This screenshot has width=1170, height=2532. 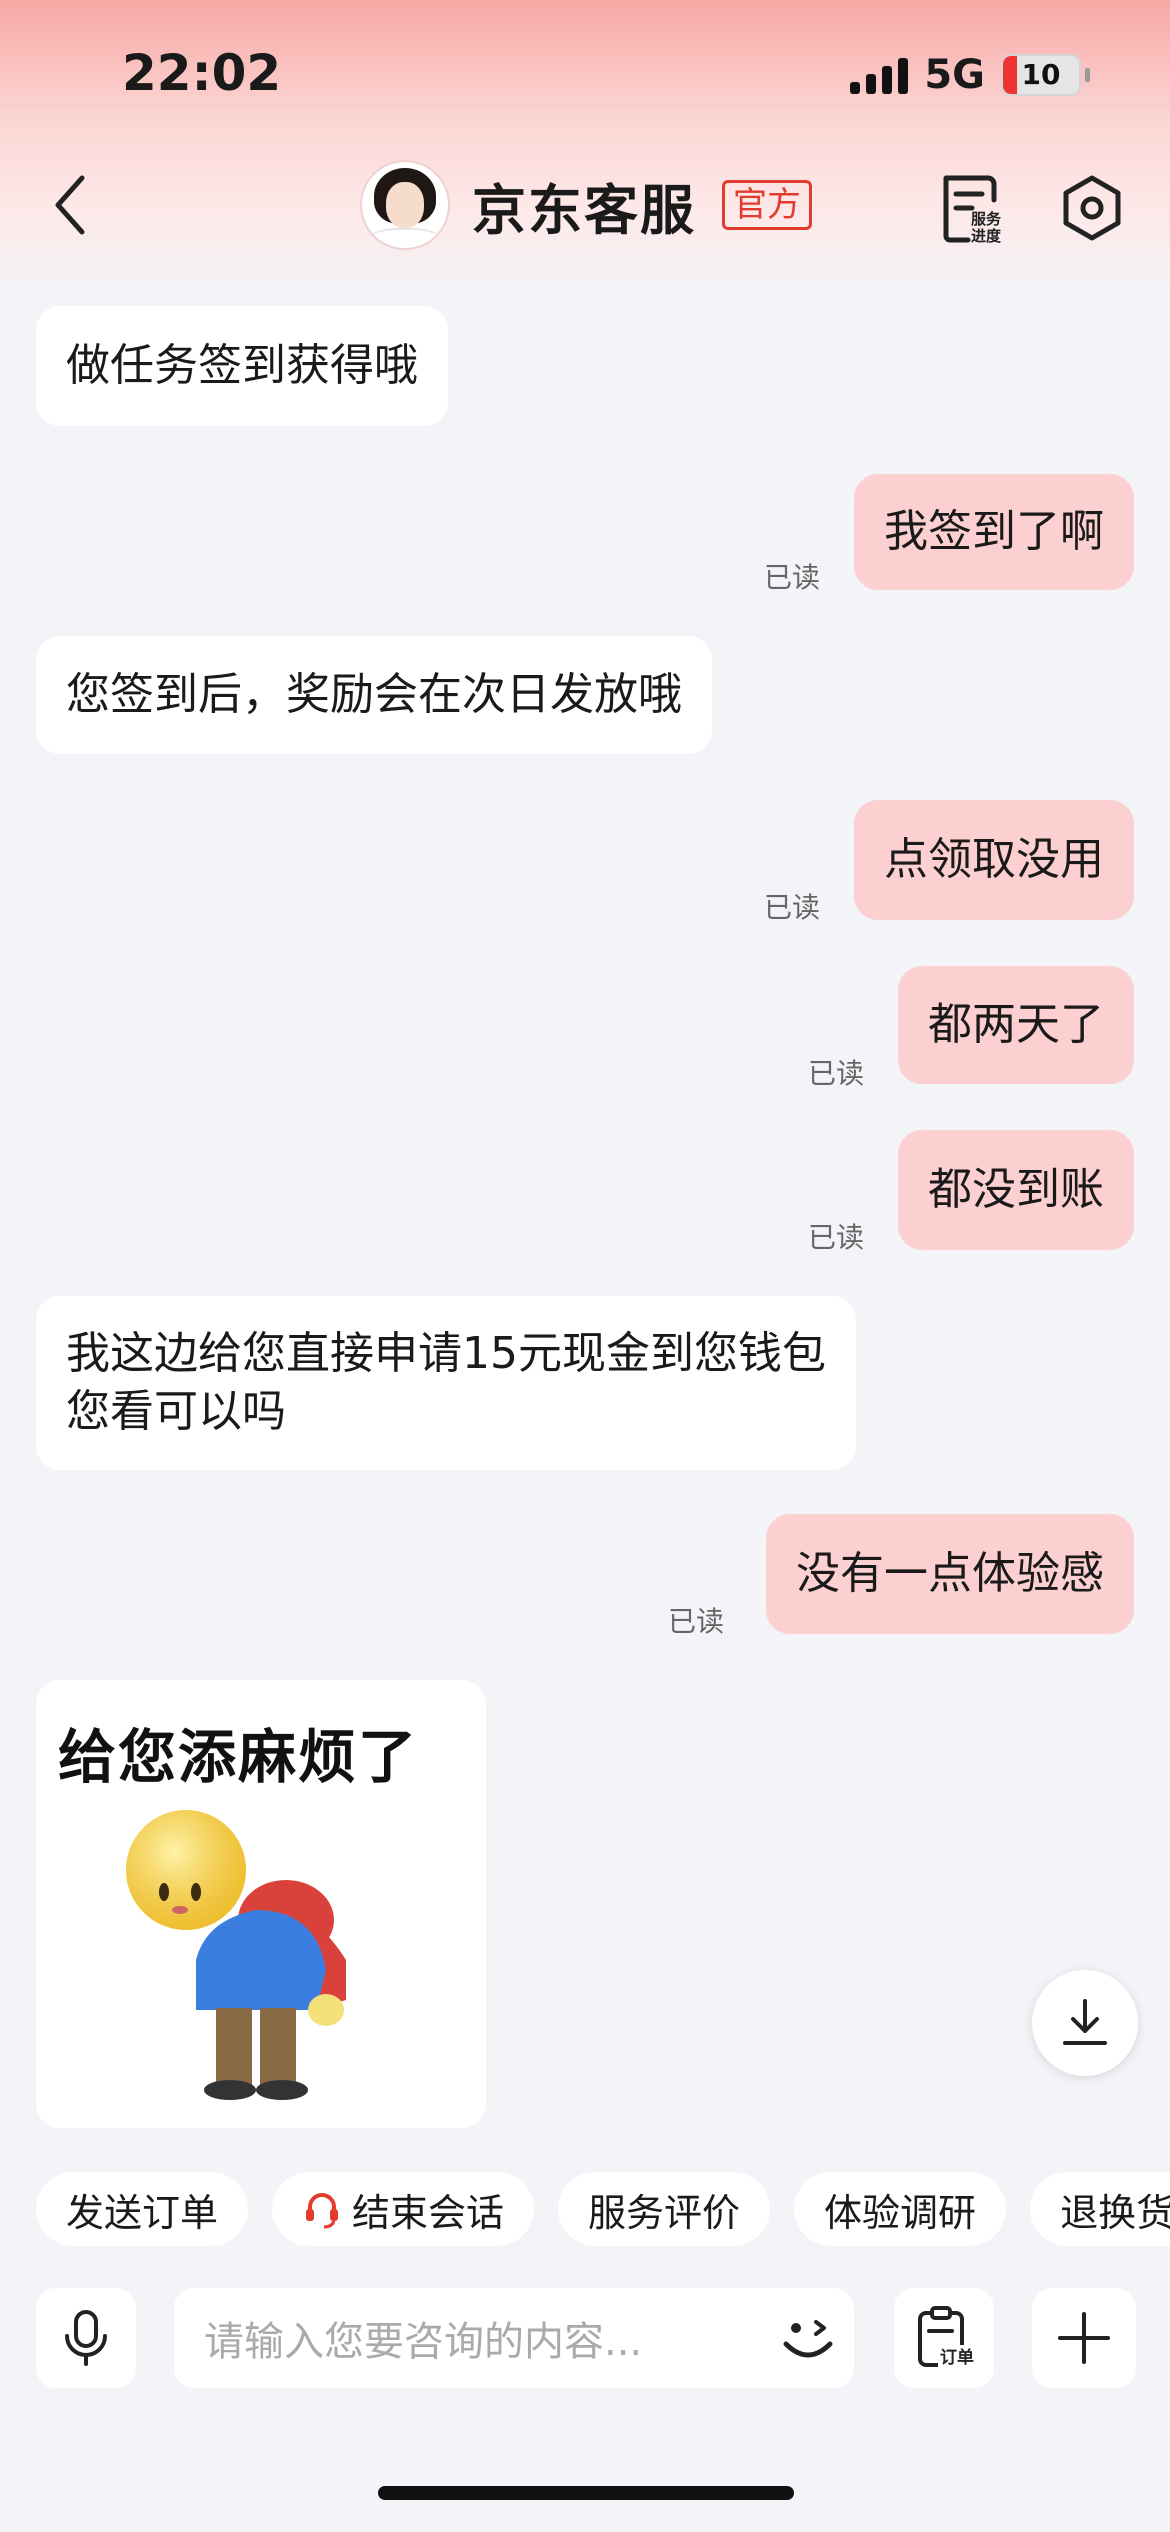 I want to click on return-exchange-chip: 退换货, so click(x=1100, y=2209).